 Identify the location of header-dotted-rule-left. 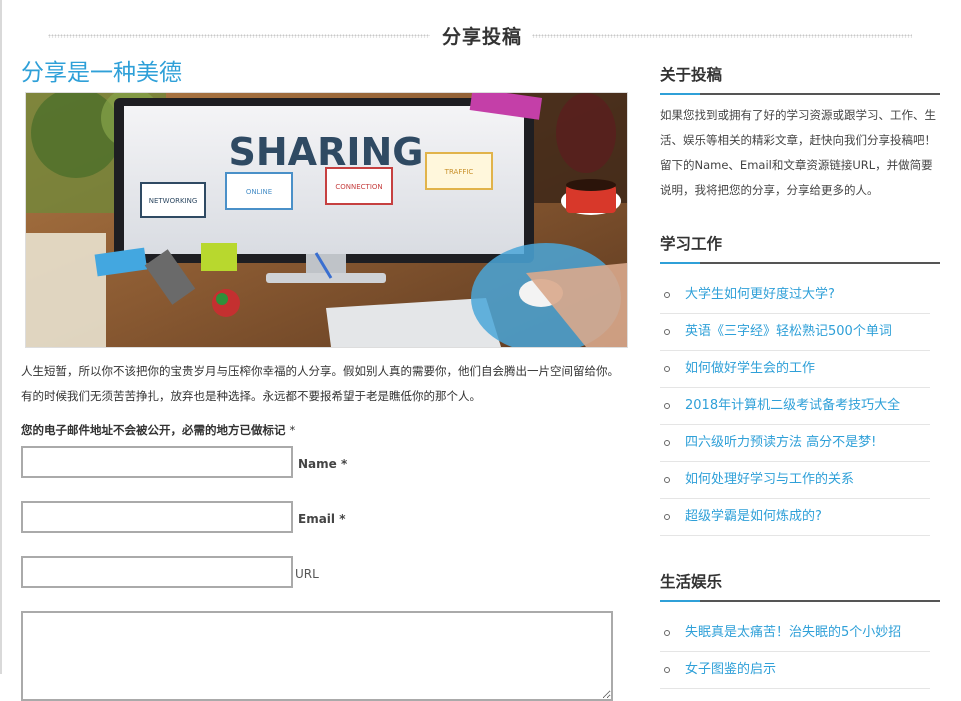
(239, 36).